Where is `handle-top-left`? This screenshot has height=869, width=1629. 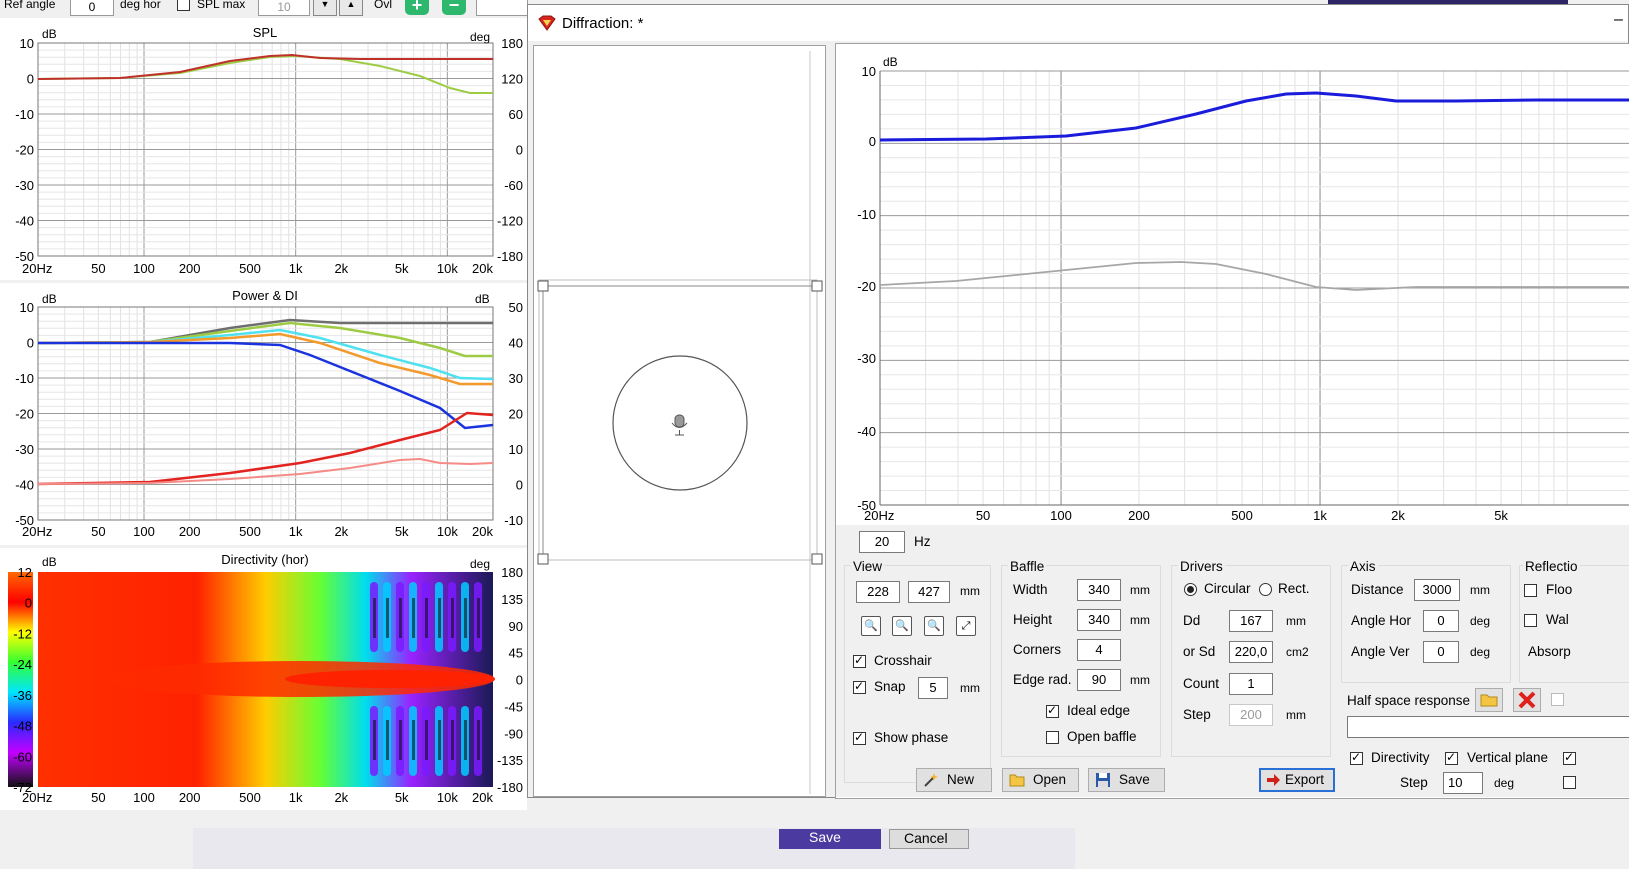
handle-top-left is located at coordinates (543, 286).